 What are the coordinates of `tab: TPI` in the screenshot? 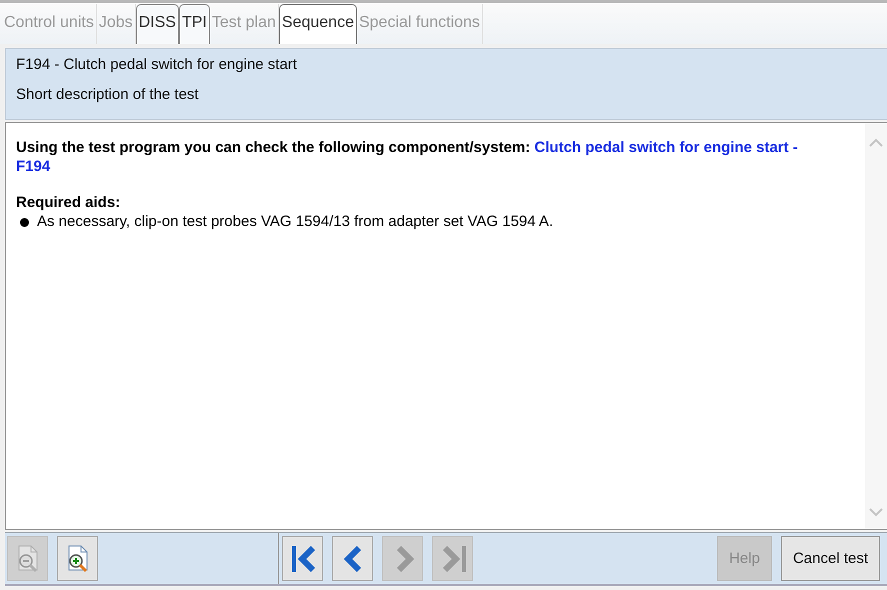 It's located at (194, 24).